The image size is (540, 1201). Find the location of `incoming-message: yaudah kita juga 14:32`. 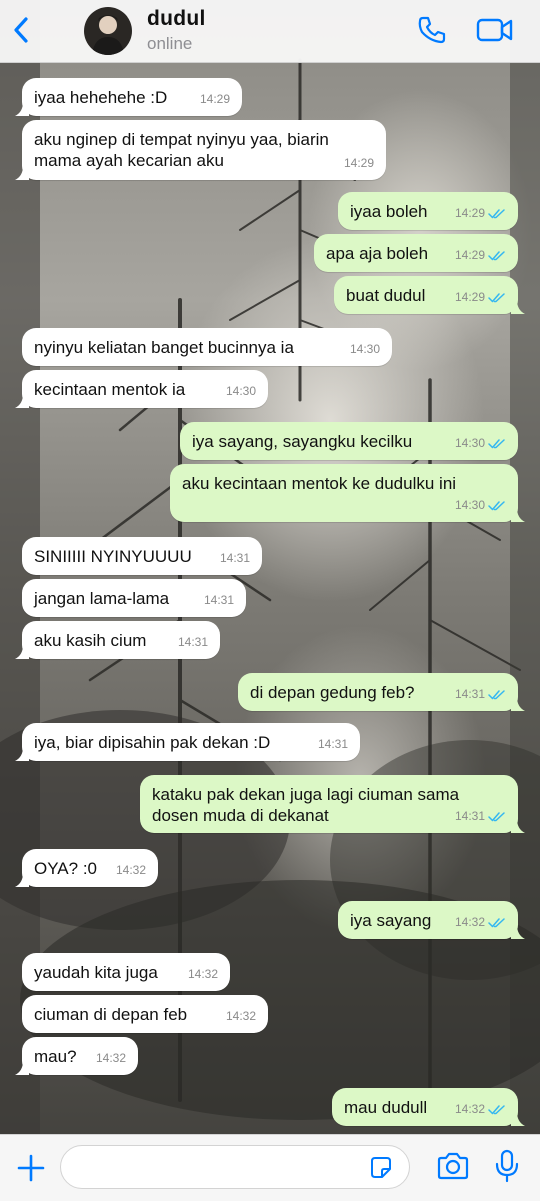

incoming-message: yaudah kita juga 14:32 is located at coordinates (126, 972).